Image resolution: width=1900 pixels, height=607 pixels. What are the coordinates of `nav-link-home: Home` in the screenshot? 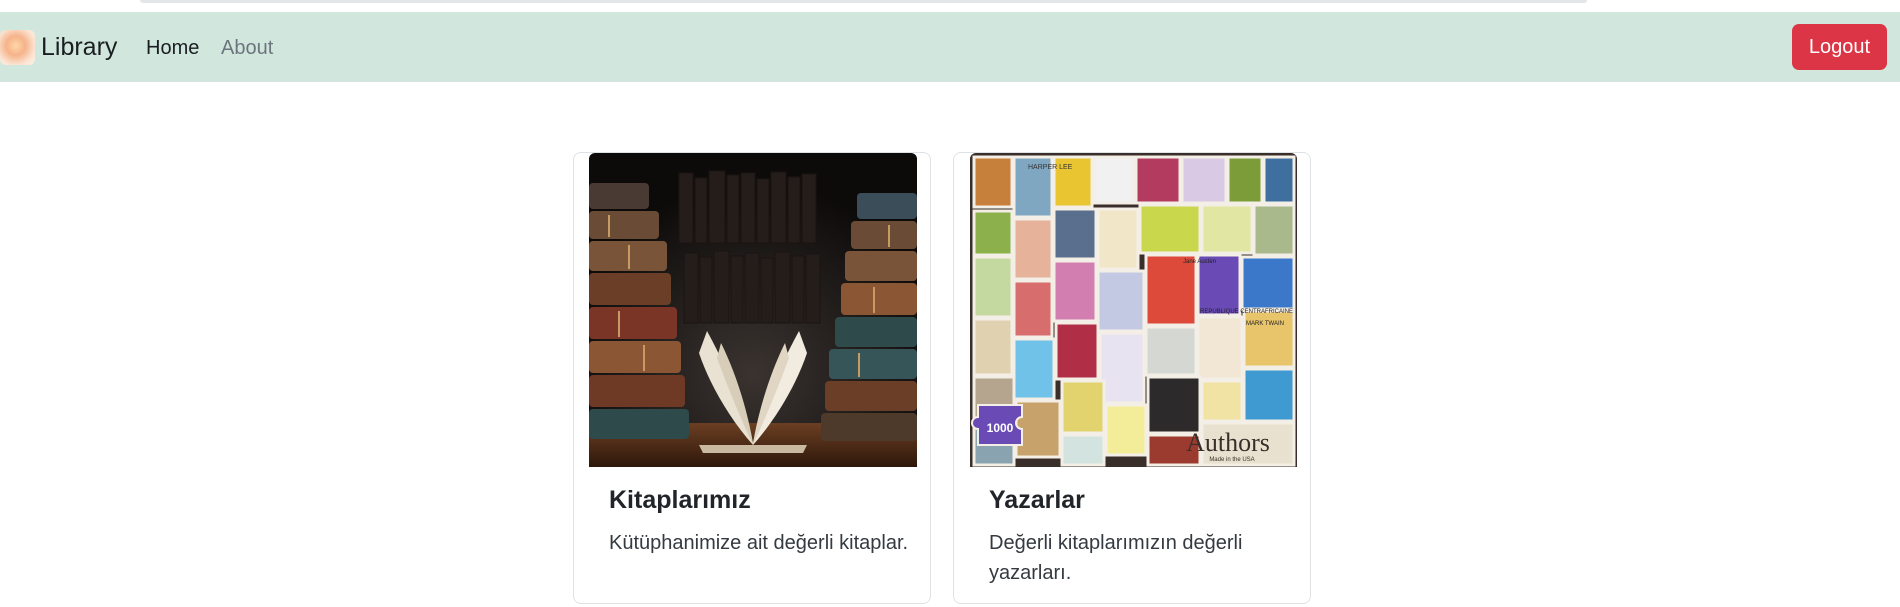 It's located at (172, 48).